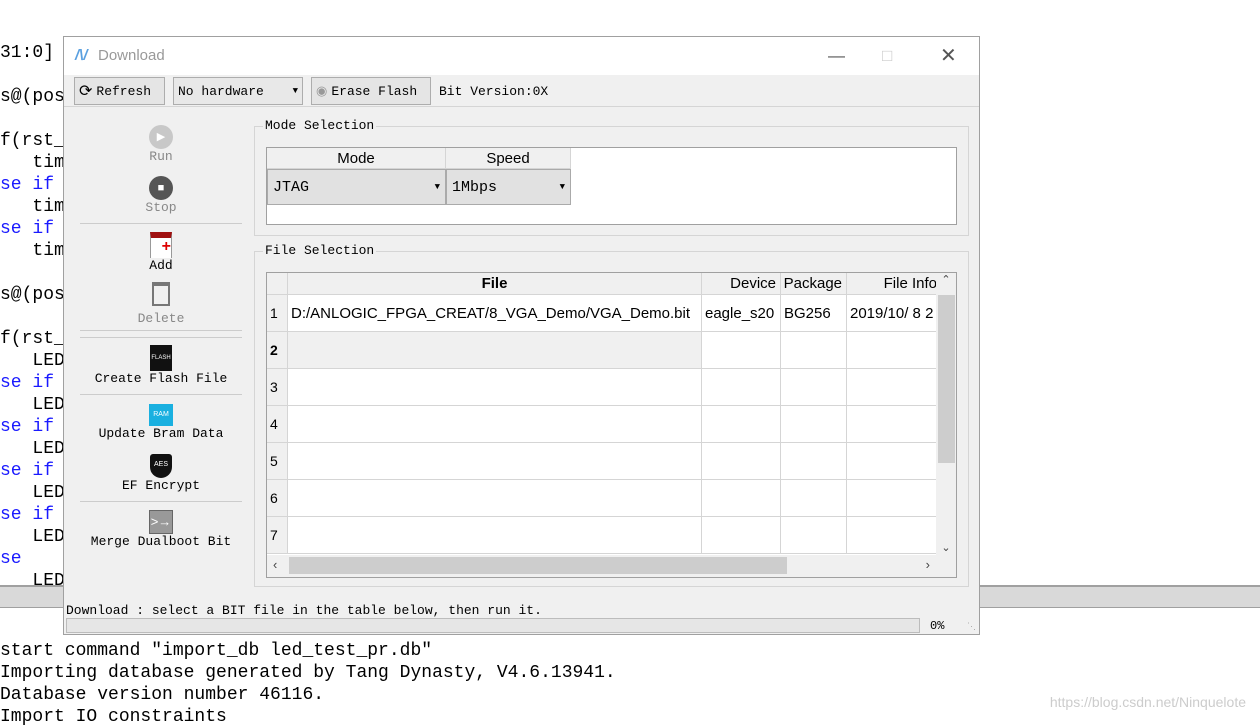 This screenshot has width=1260, height=727. What do you see at coordinates (937, 626) in the screenshot?
I see `progress-label: 0%` at bounding box center [937, 626].